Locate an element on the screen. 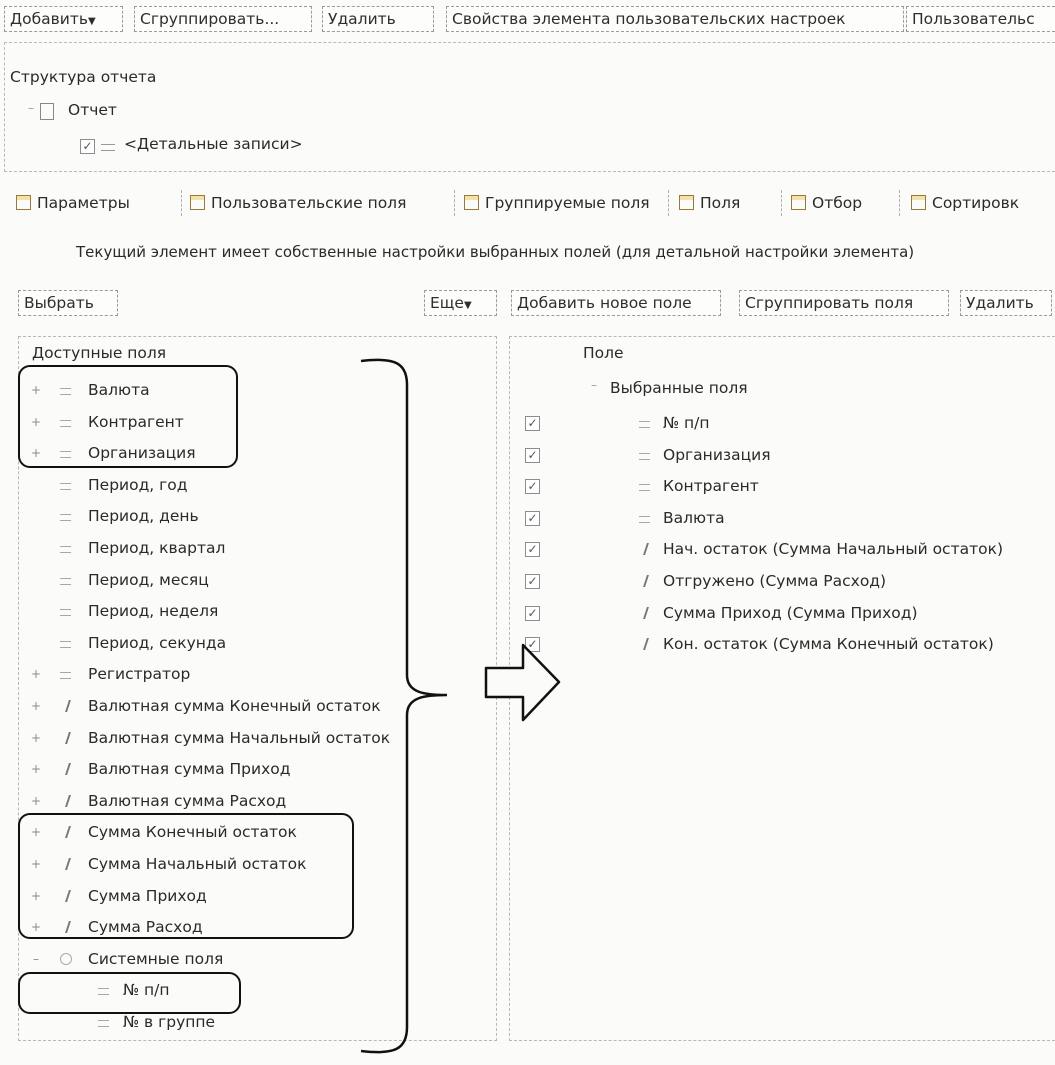 The image size is (1055, 1065). selected-field-row: ✓ № п/п is located at coordinates (782, 423).